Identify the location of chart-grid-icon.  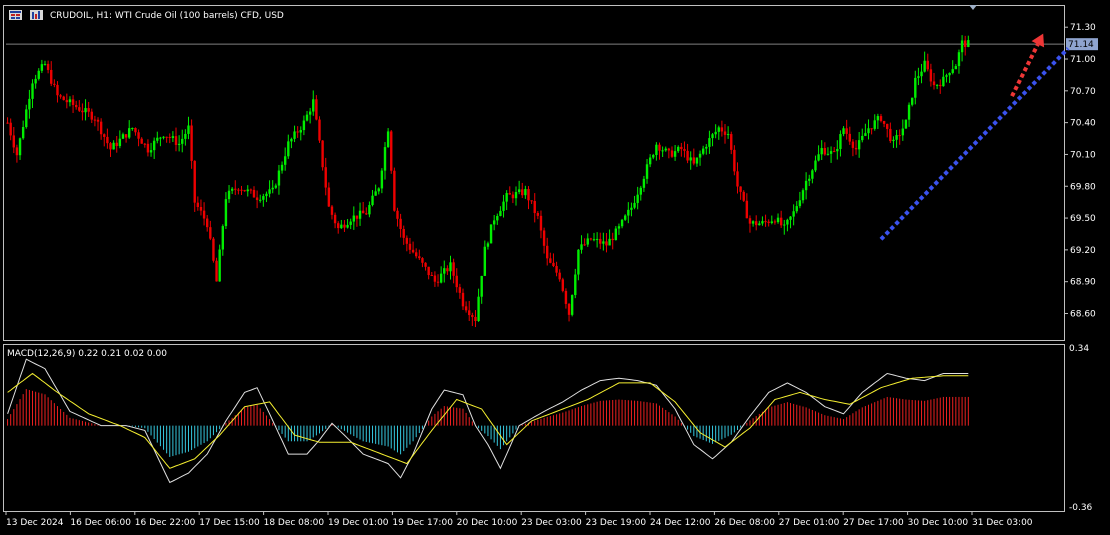
(15, 15).